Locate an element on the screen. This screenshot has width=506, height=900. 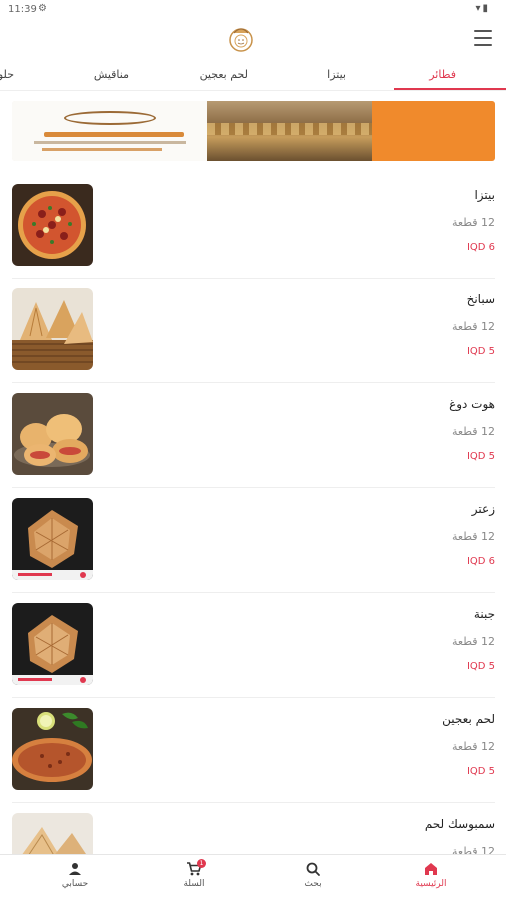
product-name: لحم بعجين is located at coordinates (468, 719).